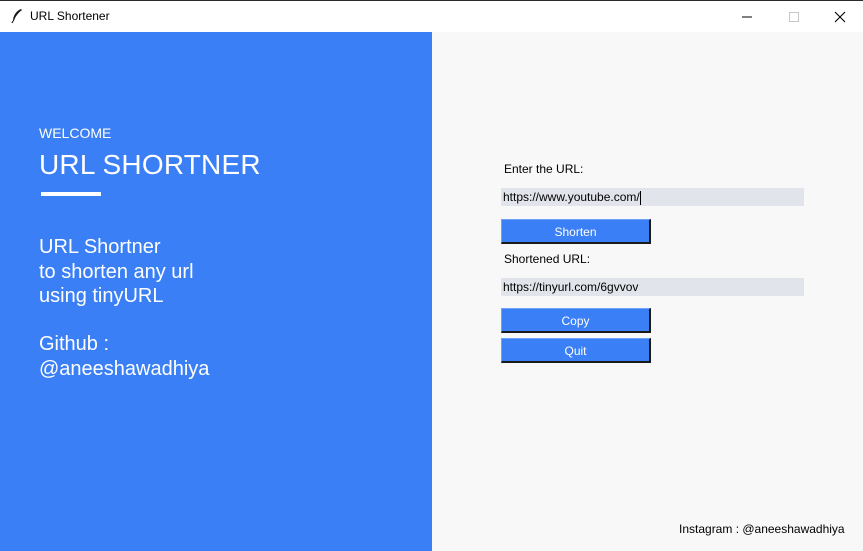 The height and width of the screenshot is (551, 863). What do you see at coordinates (640, 197) in the screenshot?
I see `text-caret` at bounding box center [640, 197].